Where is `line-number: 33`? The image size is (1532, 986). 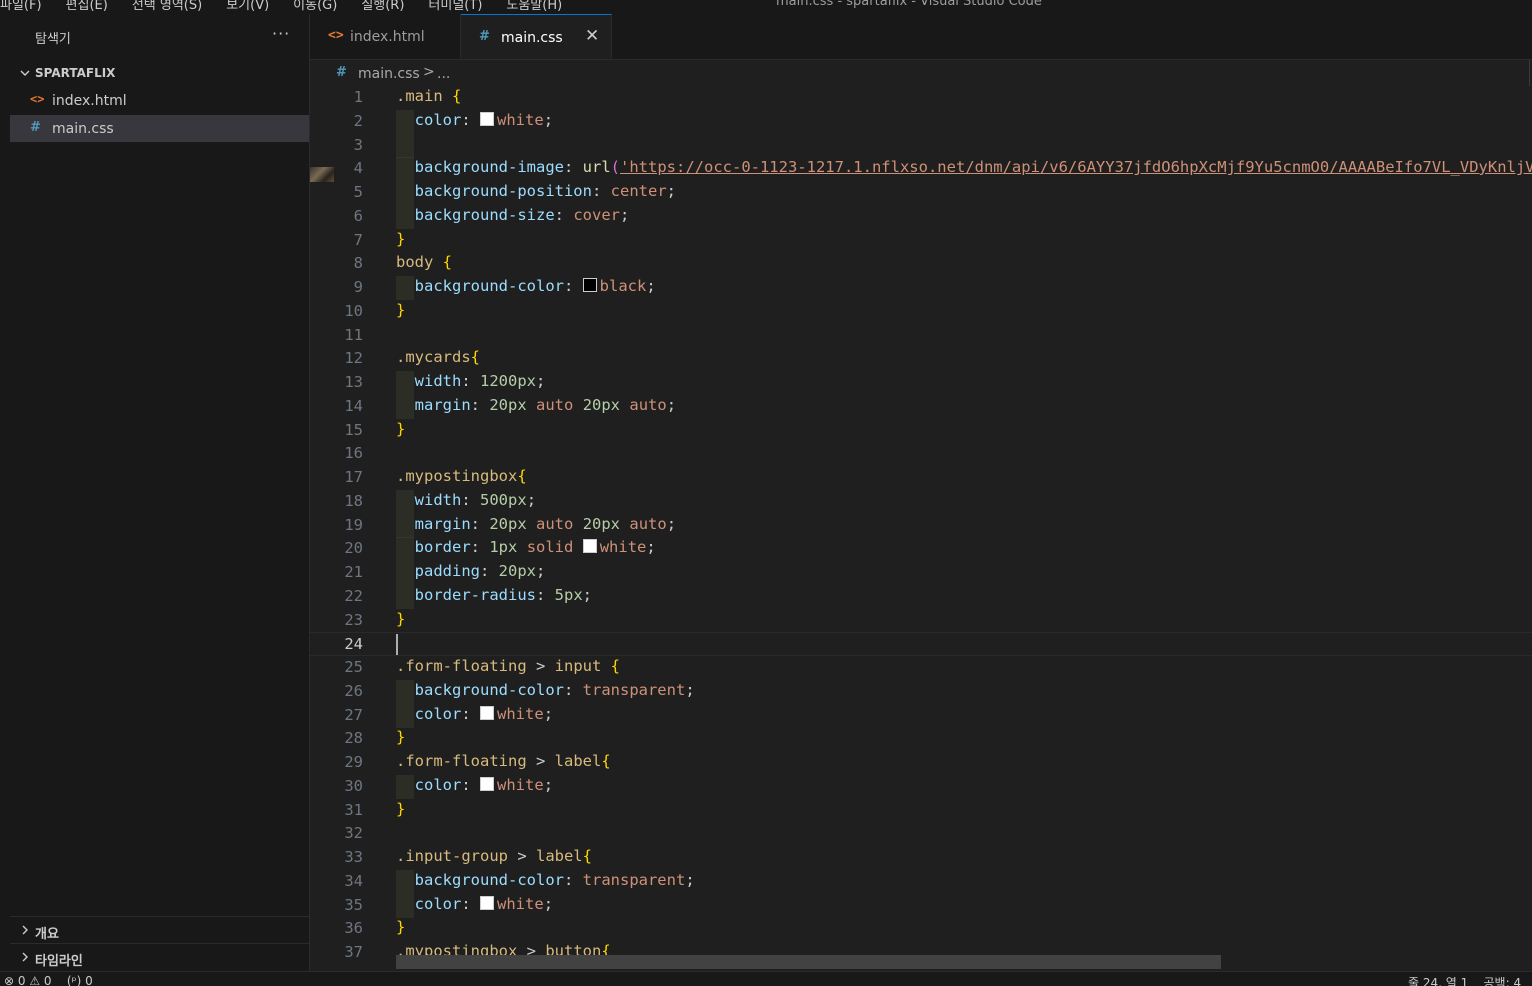 line-number: 33 is located at coordinates (353, 857).